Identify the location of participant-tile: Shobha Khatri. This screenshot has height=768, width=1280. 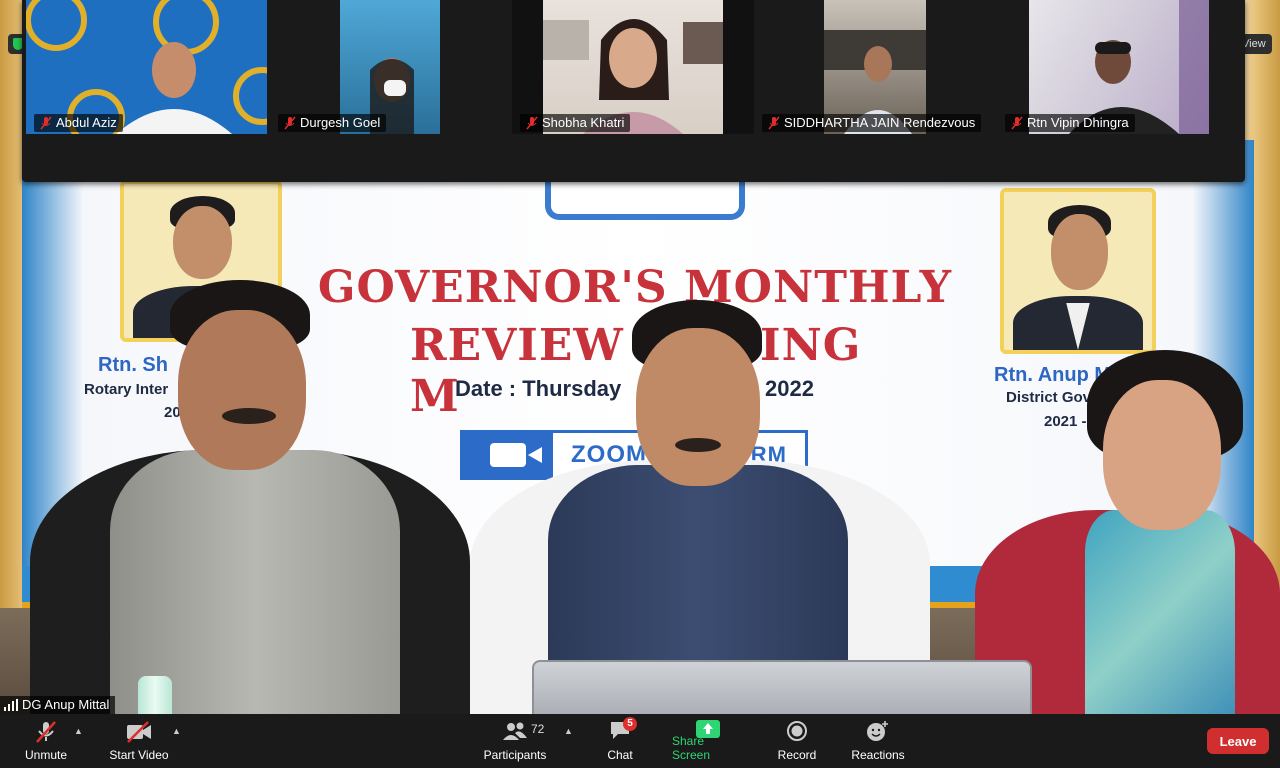
(633, 67).